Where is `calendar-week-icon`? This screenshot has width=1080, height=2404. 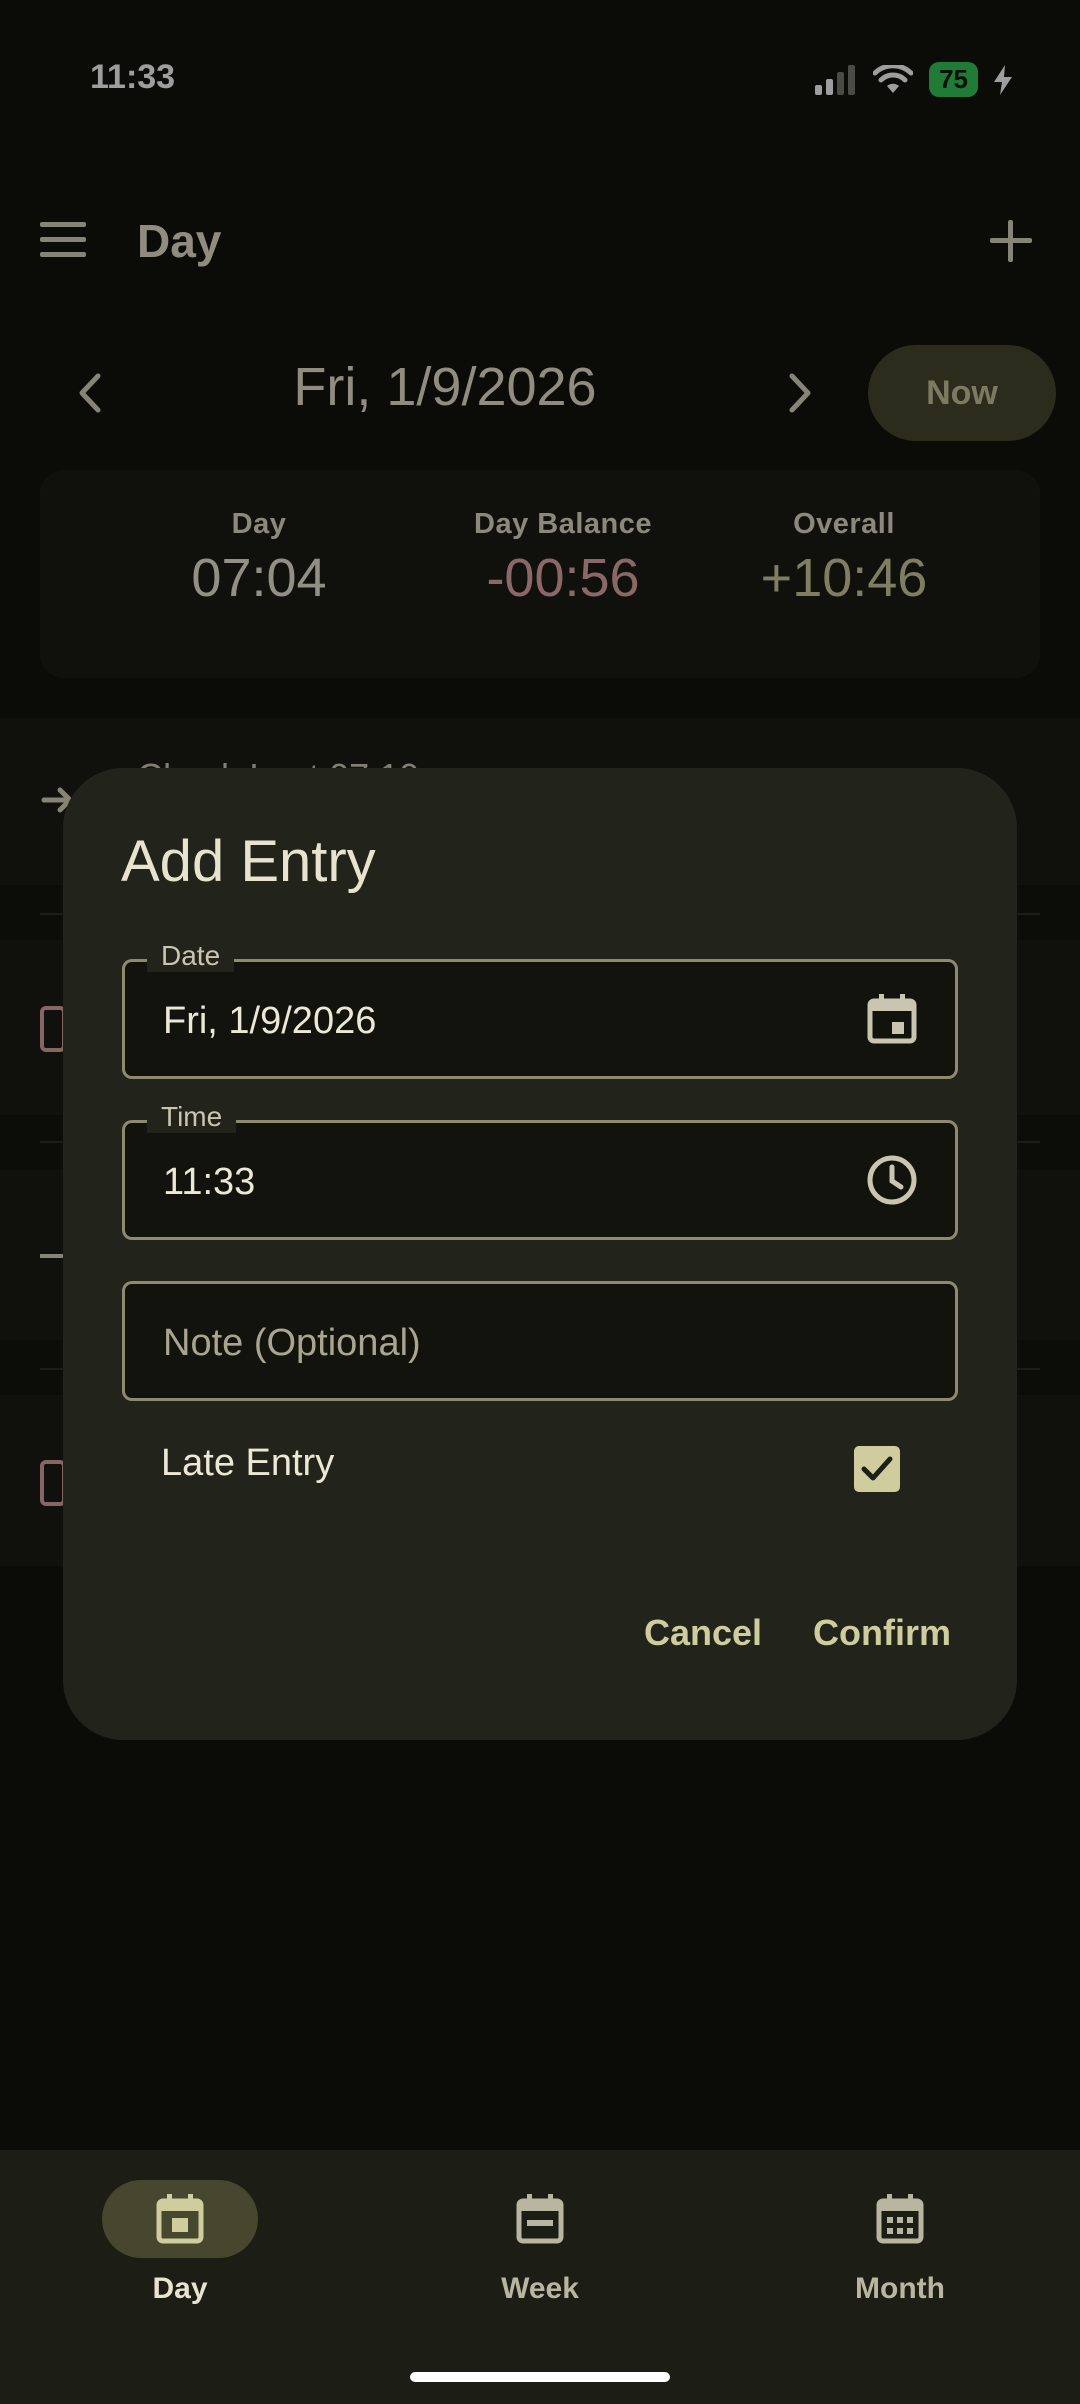
calendar-week-icon is located at coordinates (540, 2219).